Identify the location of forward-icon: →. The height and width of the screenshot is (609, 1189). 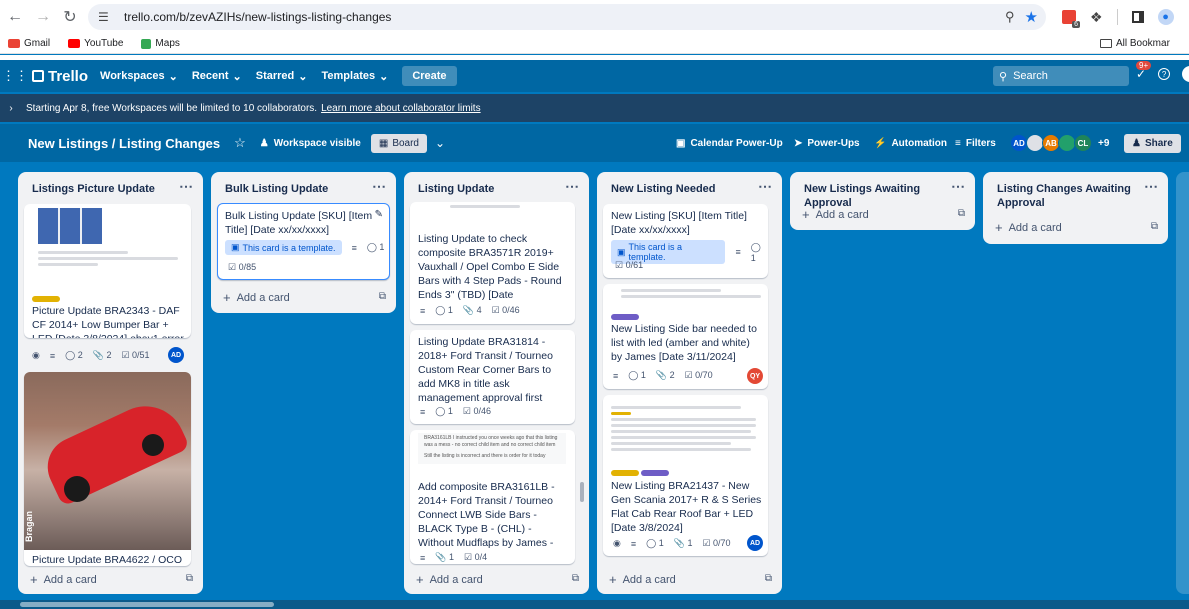
(43, 17).